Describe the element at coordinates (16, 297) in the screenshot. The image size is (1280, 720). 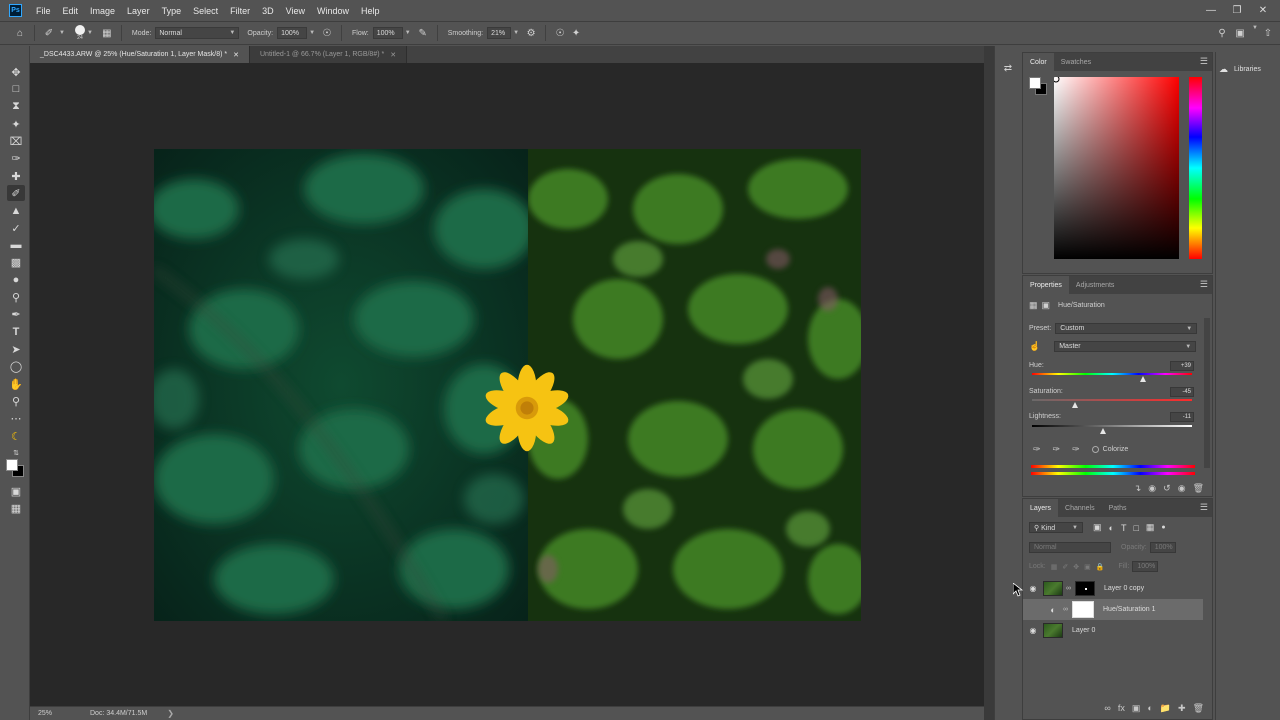
I see `dodge-tool-icon: ⚲` at that location.